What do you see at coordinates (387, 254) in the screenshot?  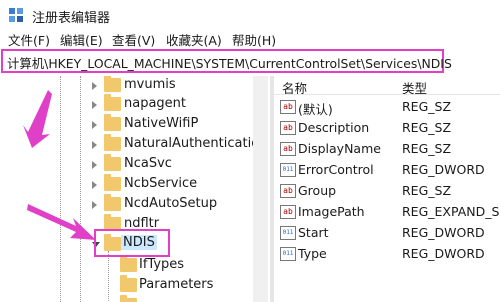 I see `value-row: 011 Type REG_DWORD` at bounding box center [387, 254].